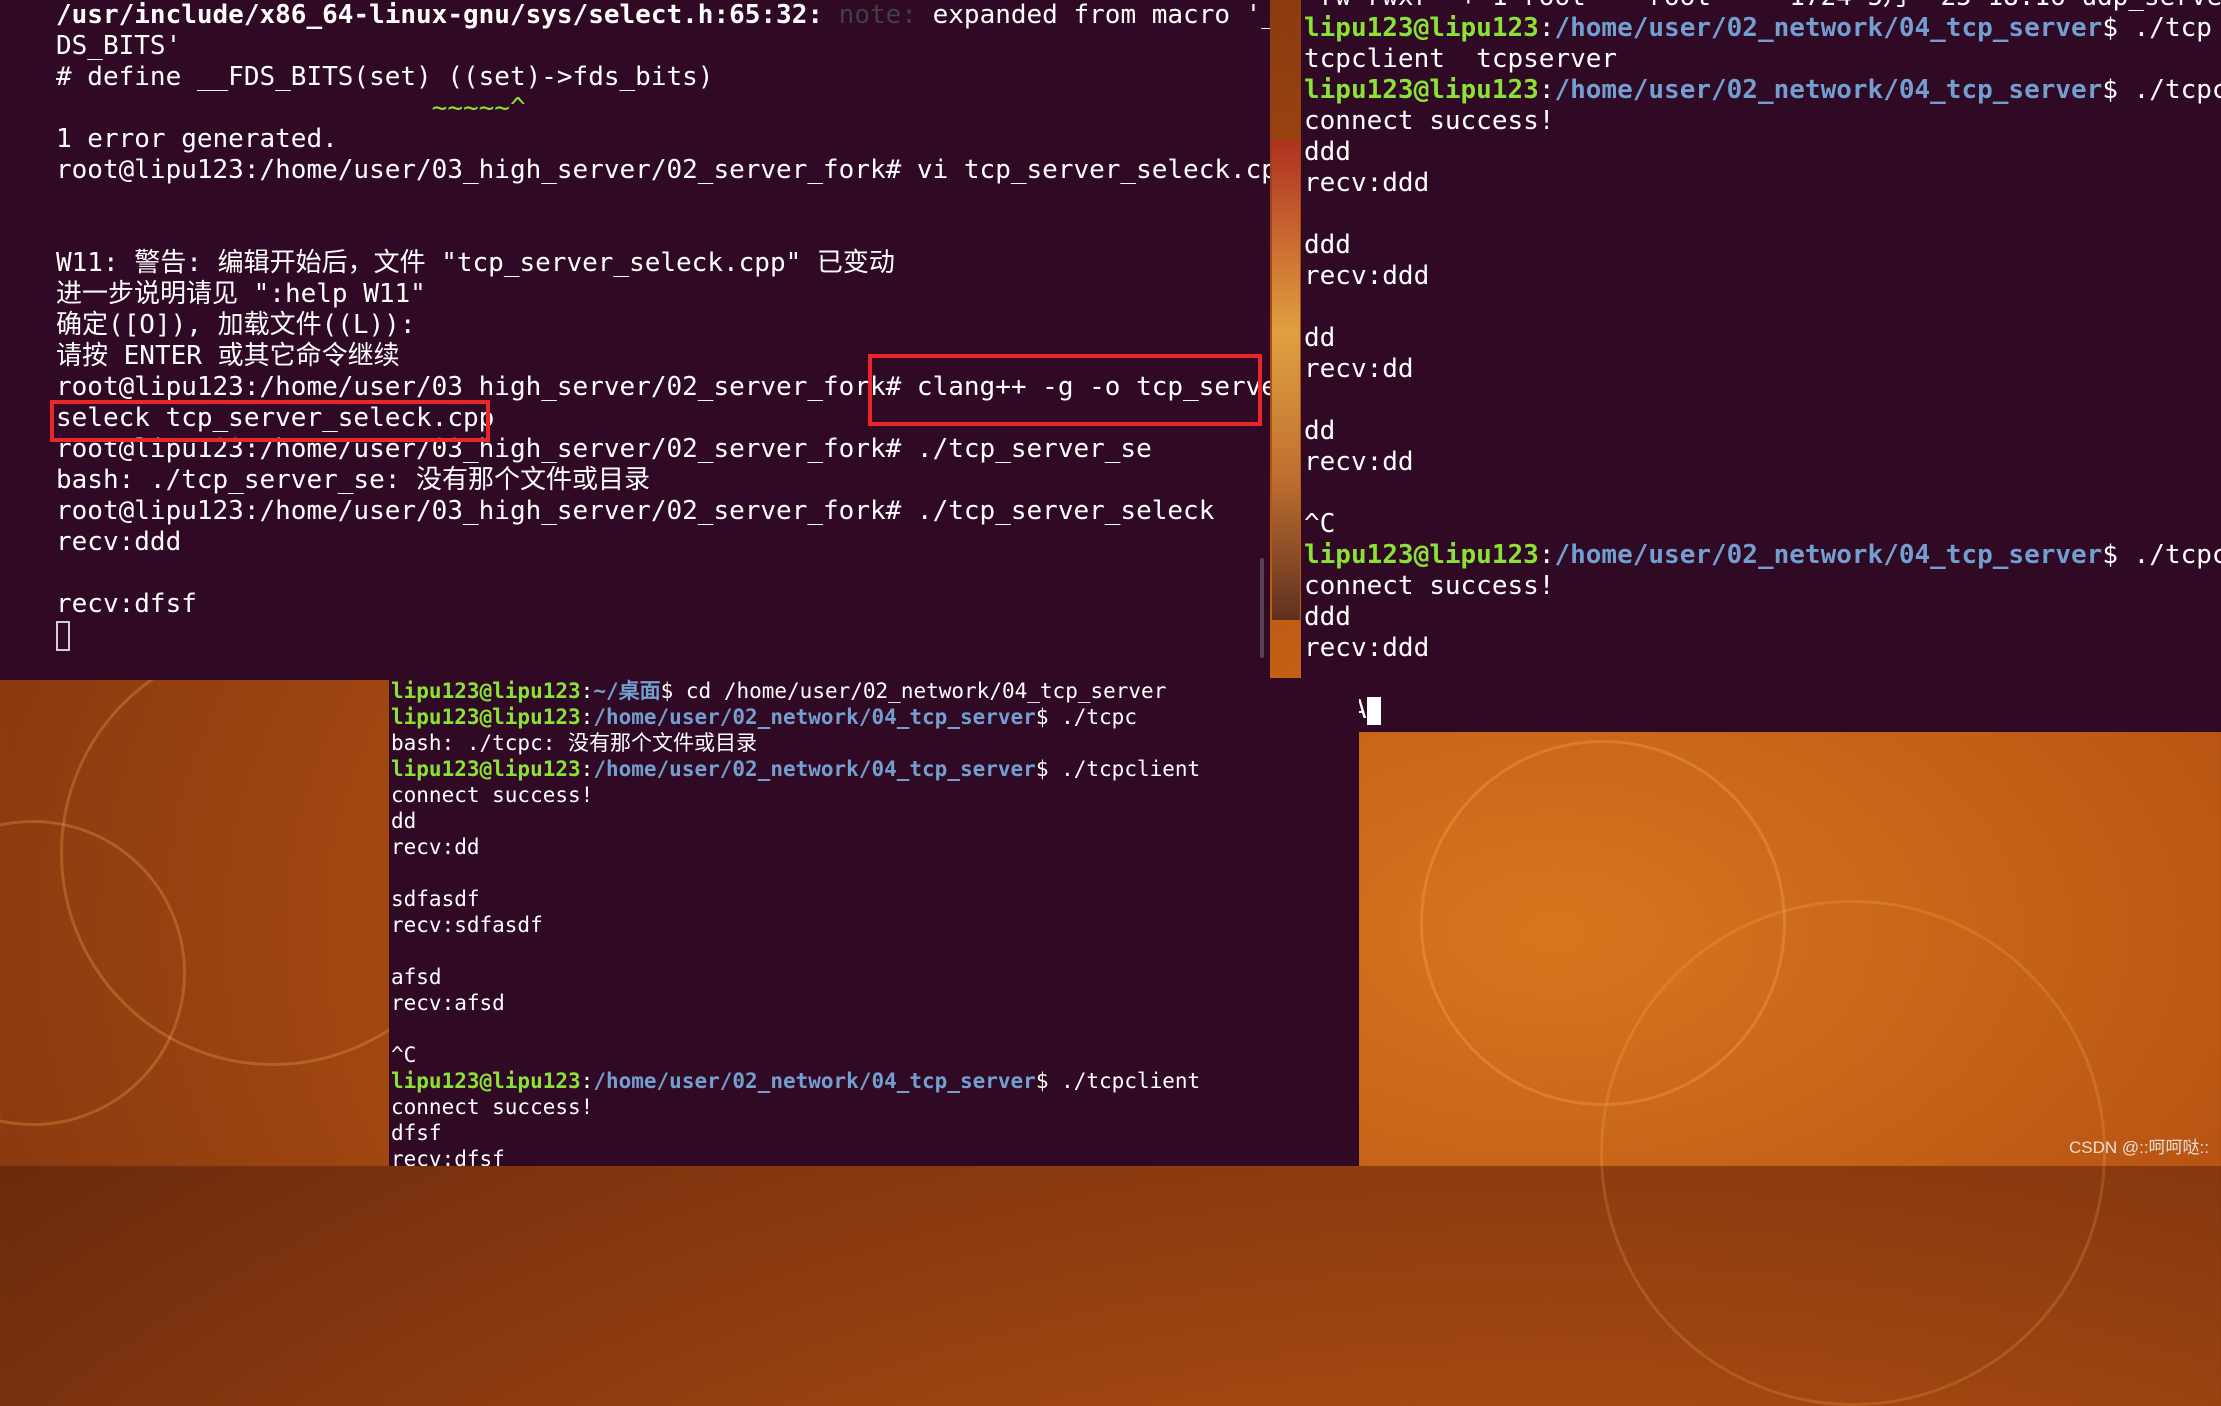 This screenshot has height=1406, width=2221. Describe the element at coordinates (663, 635) in the screenshot. I see `terminal-line` at that location.